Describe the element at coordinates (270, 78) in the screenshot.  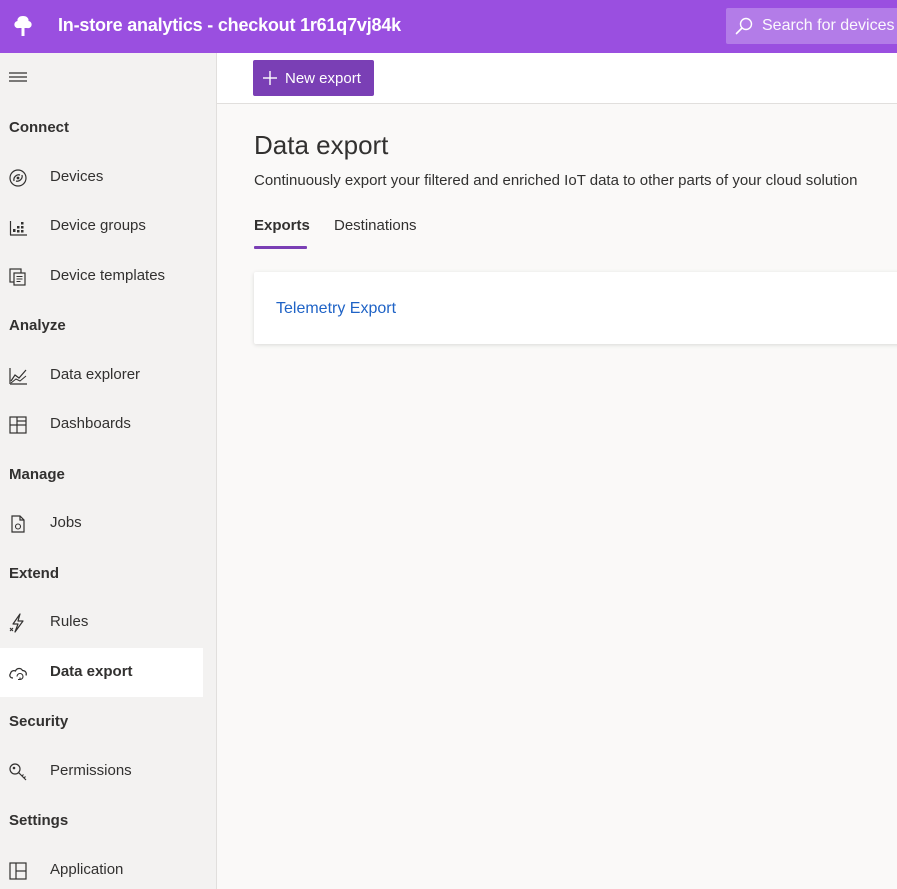
I see `plus-icon` at that location.